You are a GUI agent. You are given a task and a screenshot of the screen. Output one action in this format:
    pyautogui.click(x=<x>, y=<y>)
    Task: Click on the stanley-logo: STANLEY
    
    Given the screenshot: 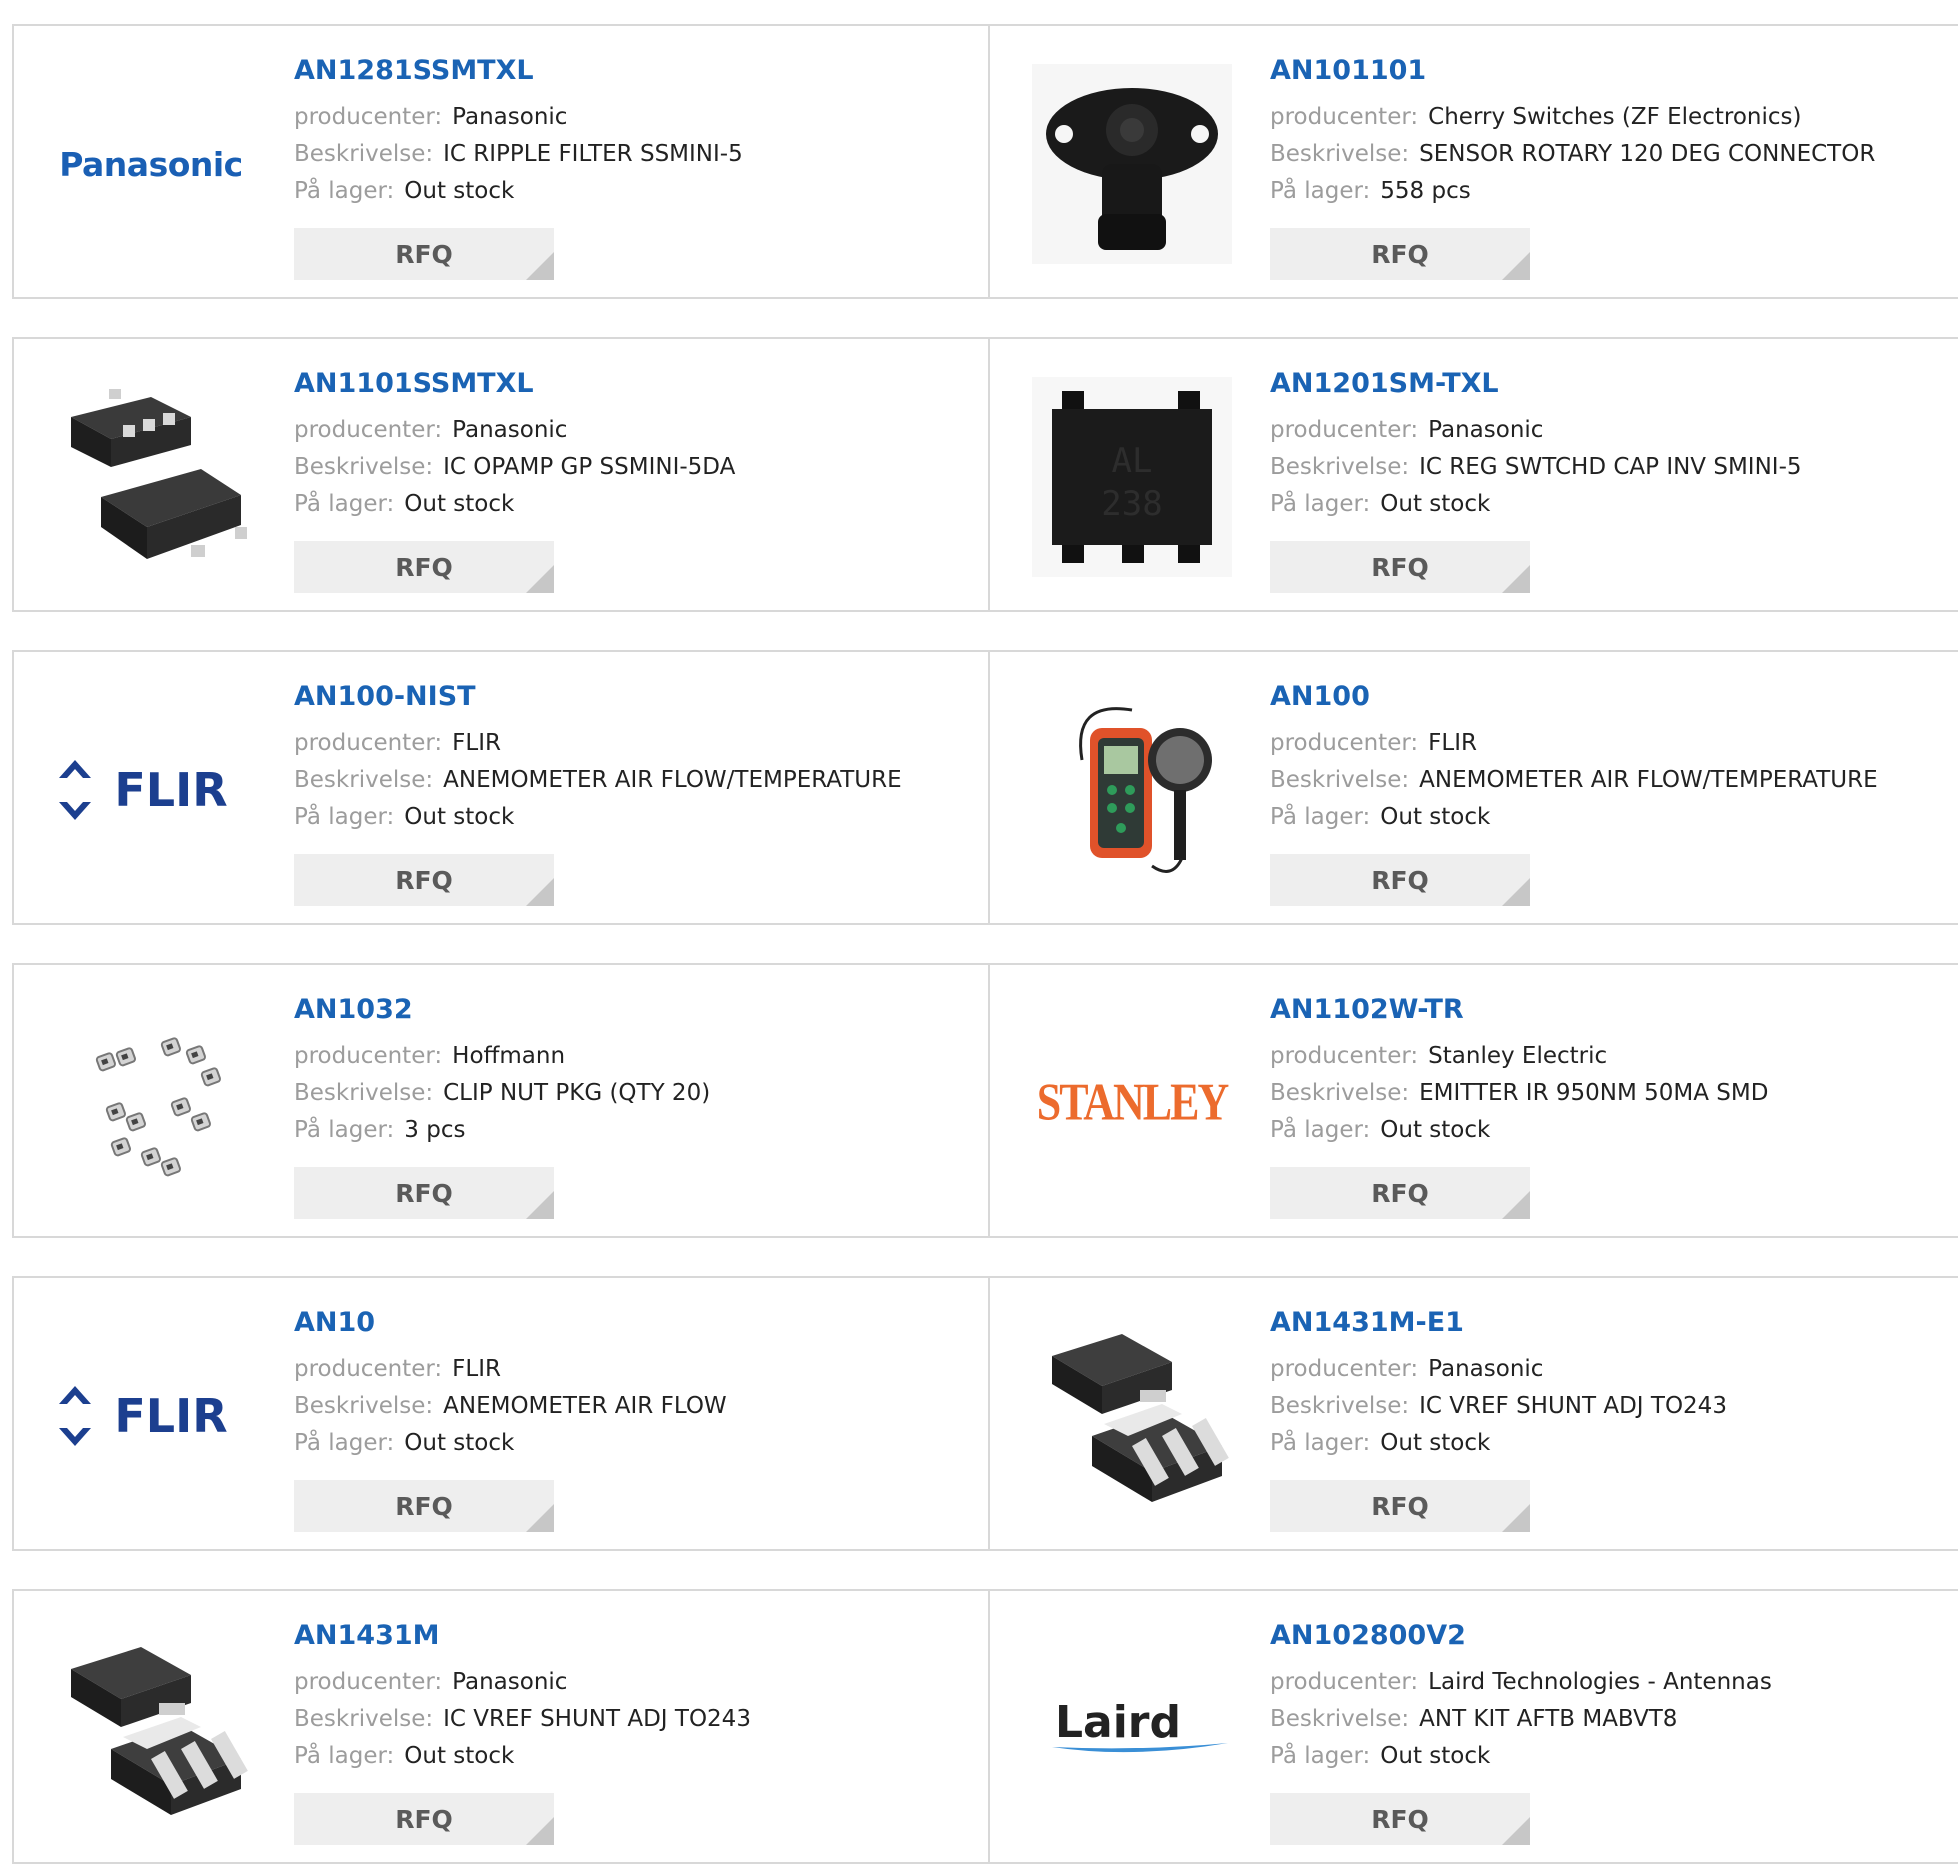 What is the action you would take?
    pyautogui.click(x=1132, y=1103)
    